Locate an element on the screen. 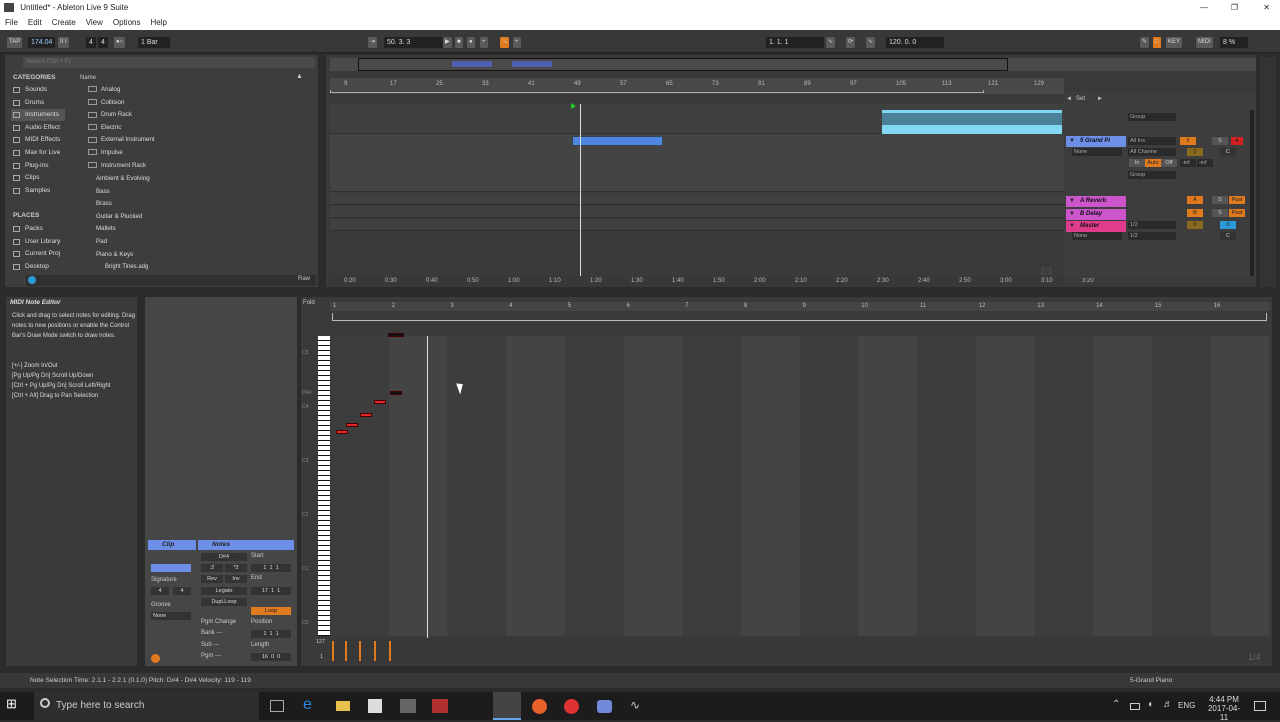  task-view-icon is located at coordinates (277, 706).